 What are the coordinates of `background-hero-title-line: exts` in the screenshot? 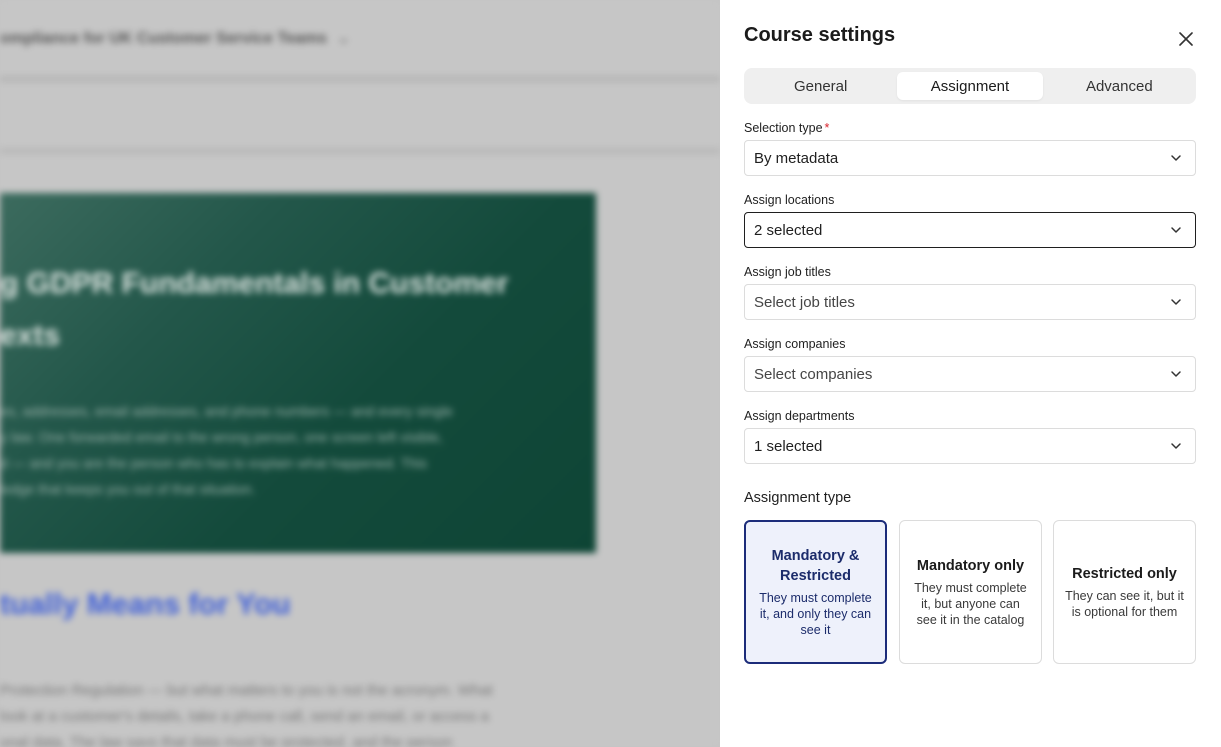 It's located at (30, 335).